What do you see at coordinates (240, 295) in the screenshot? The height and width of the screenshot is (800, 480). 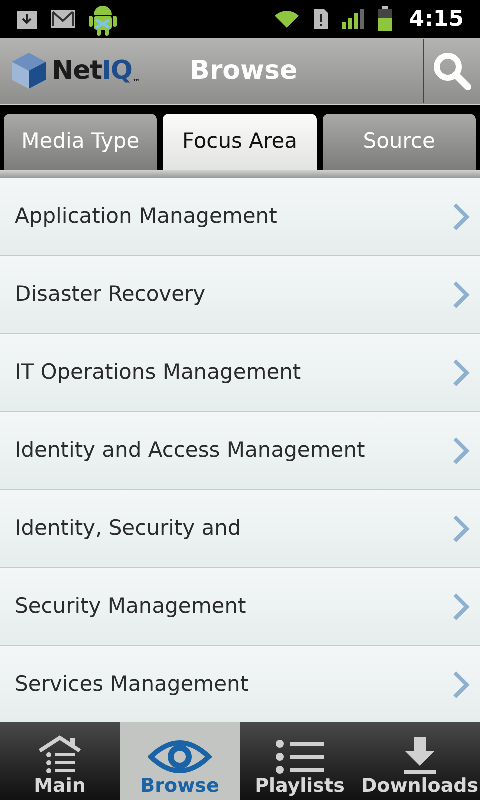 I see `list-item: Disaster Recovery` at bounding box center [240, 295].